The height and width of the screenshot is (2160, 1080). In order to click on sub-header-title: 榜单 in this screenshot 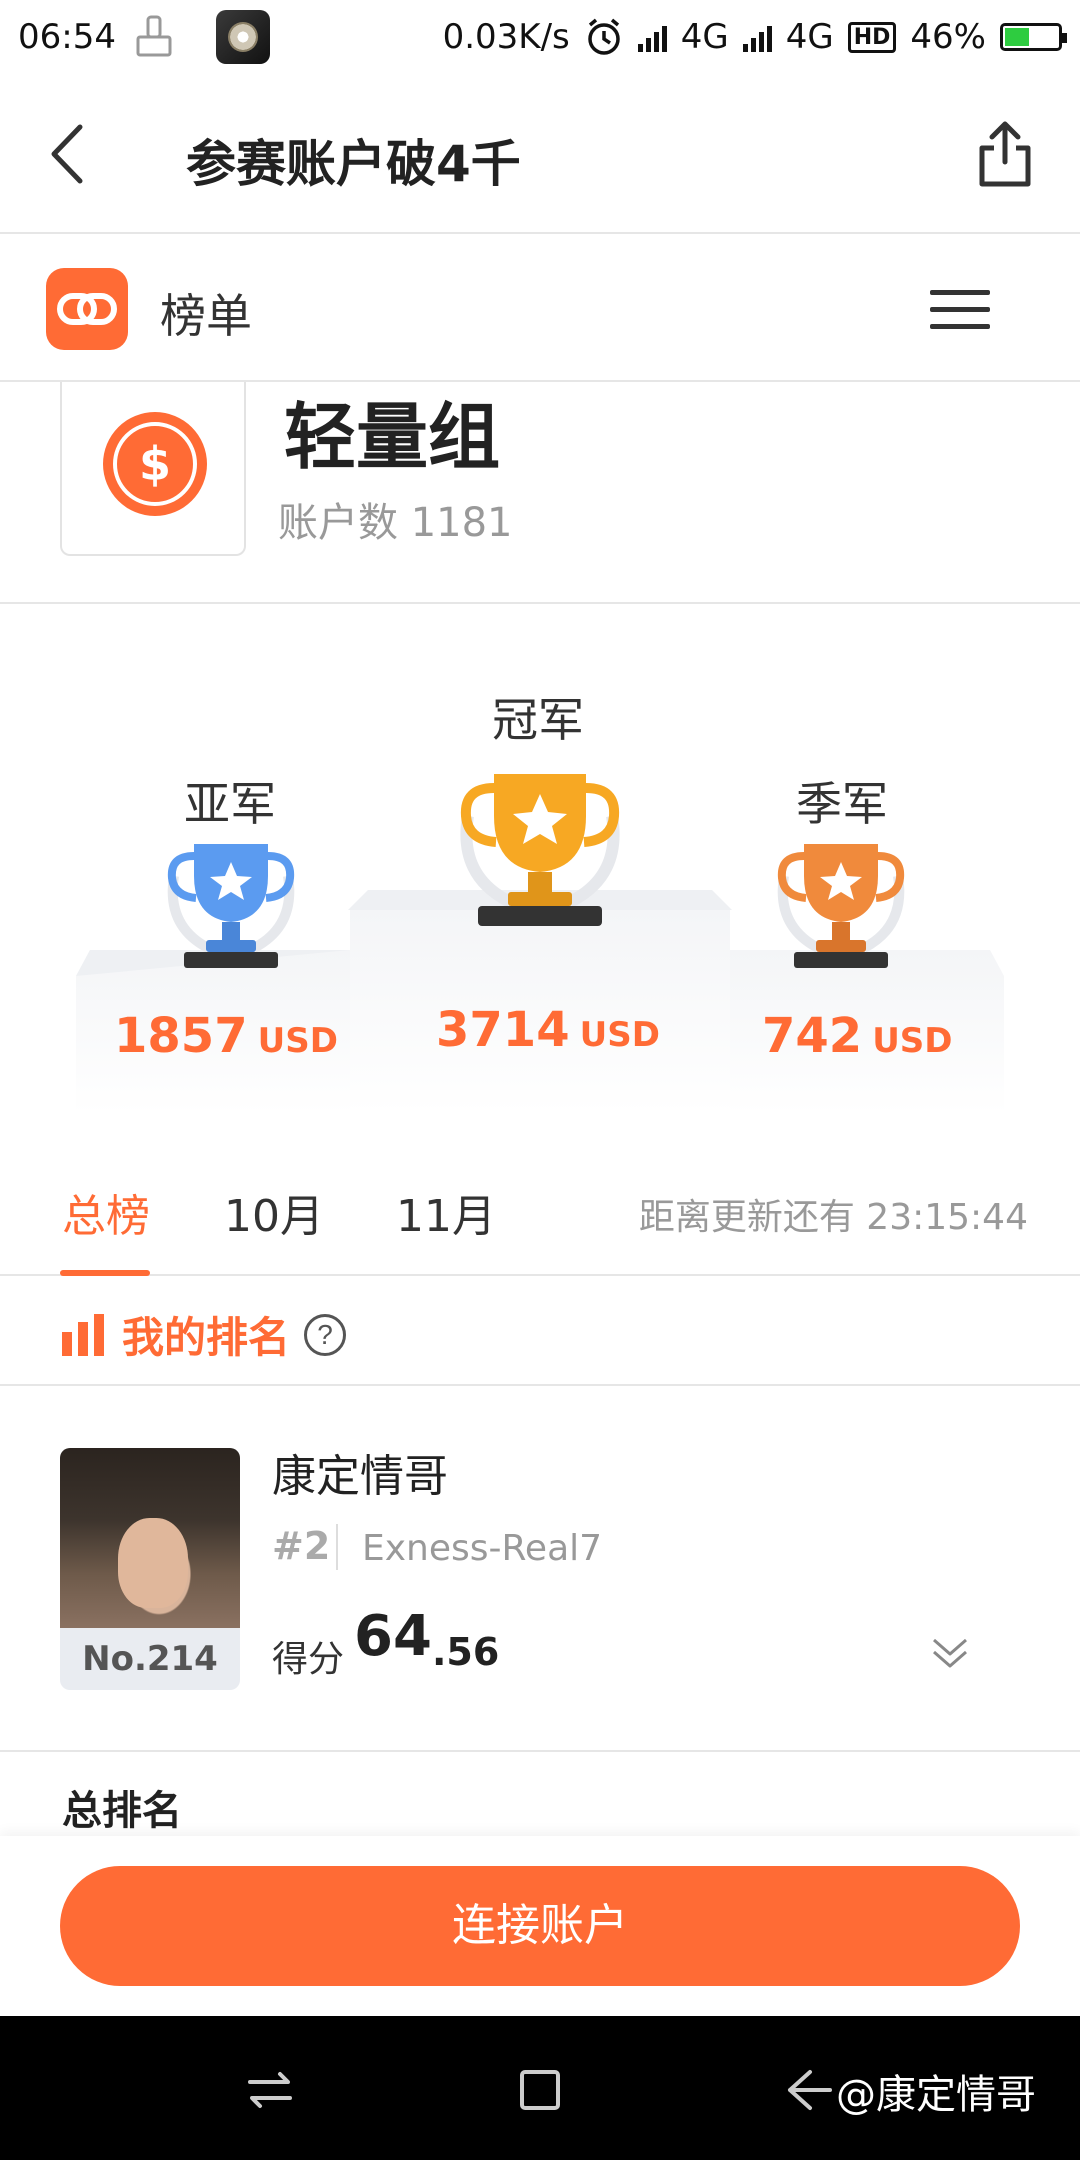, I will do `click(206, 316)`.